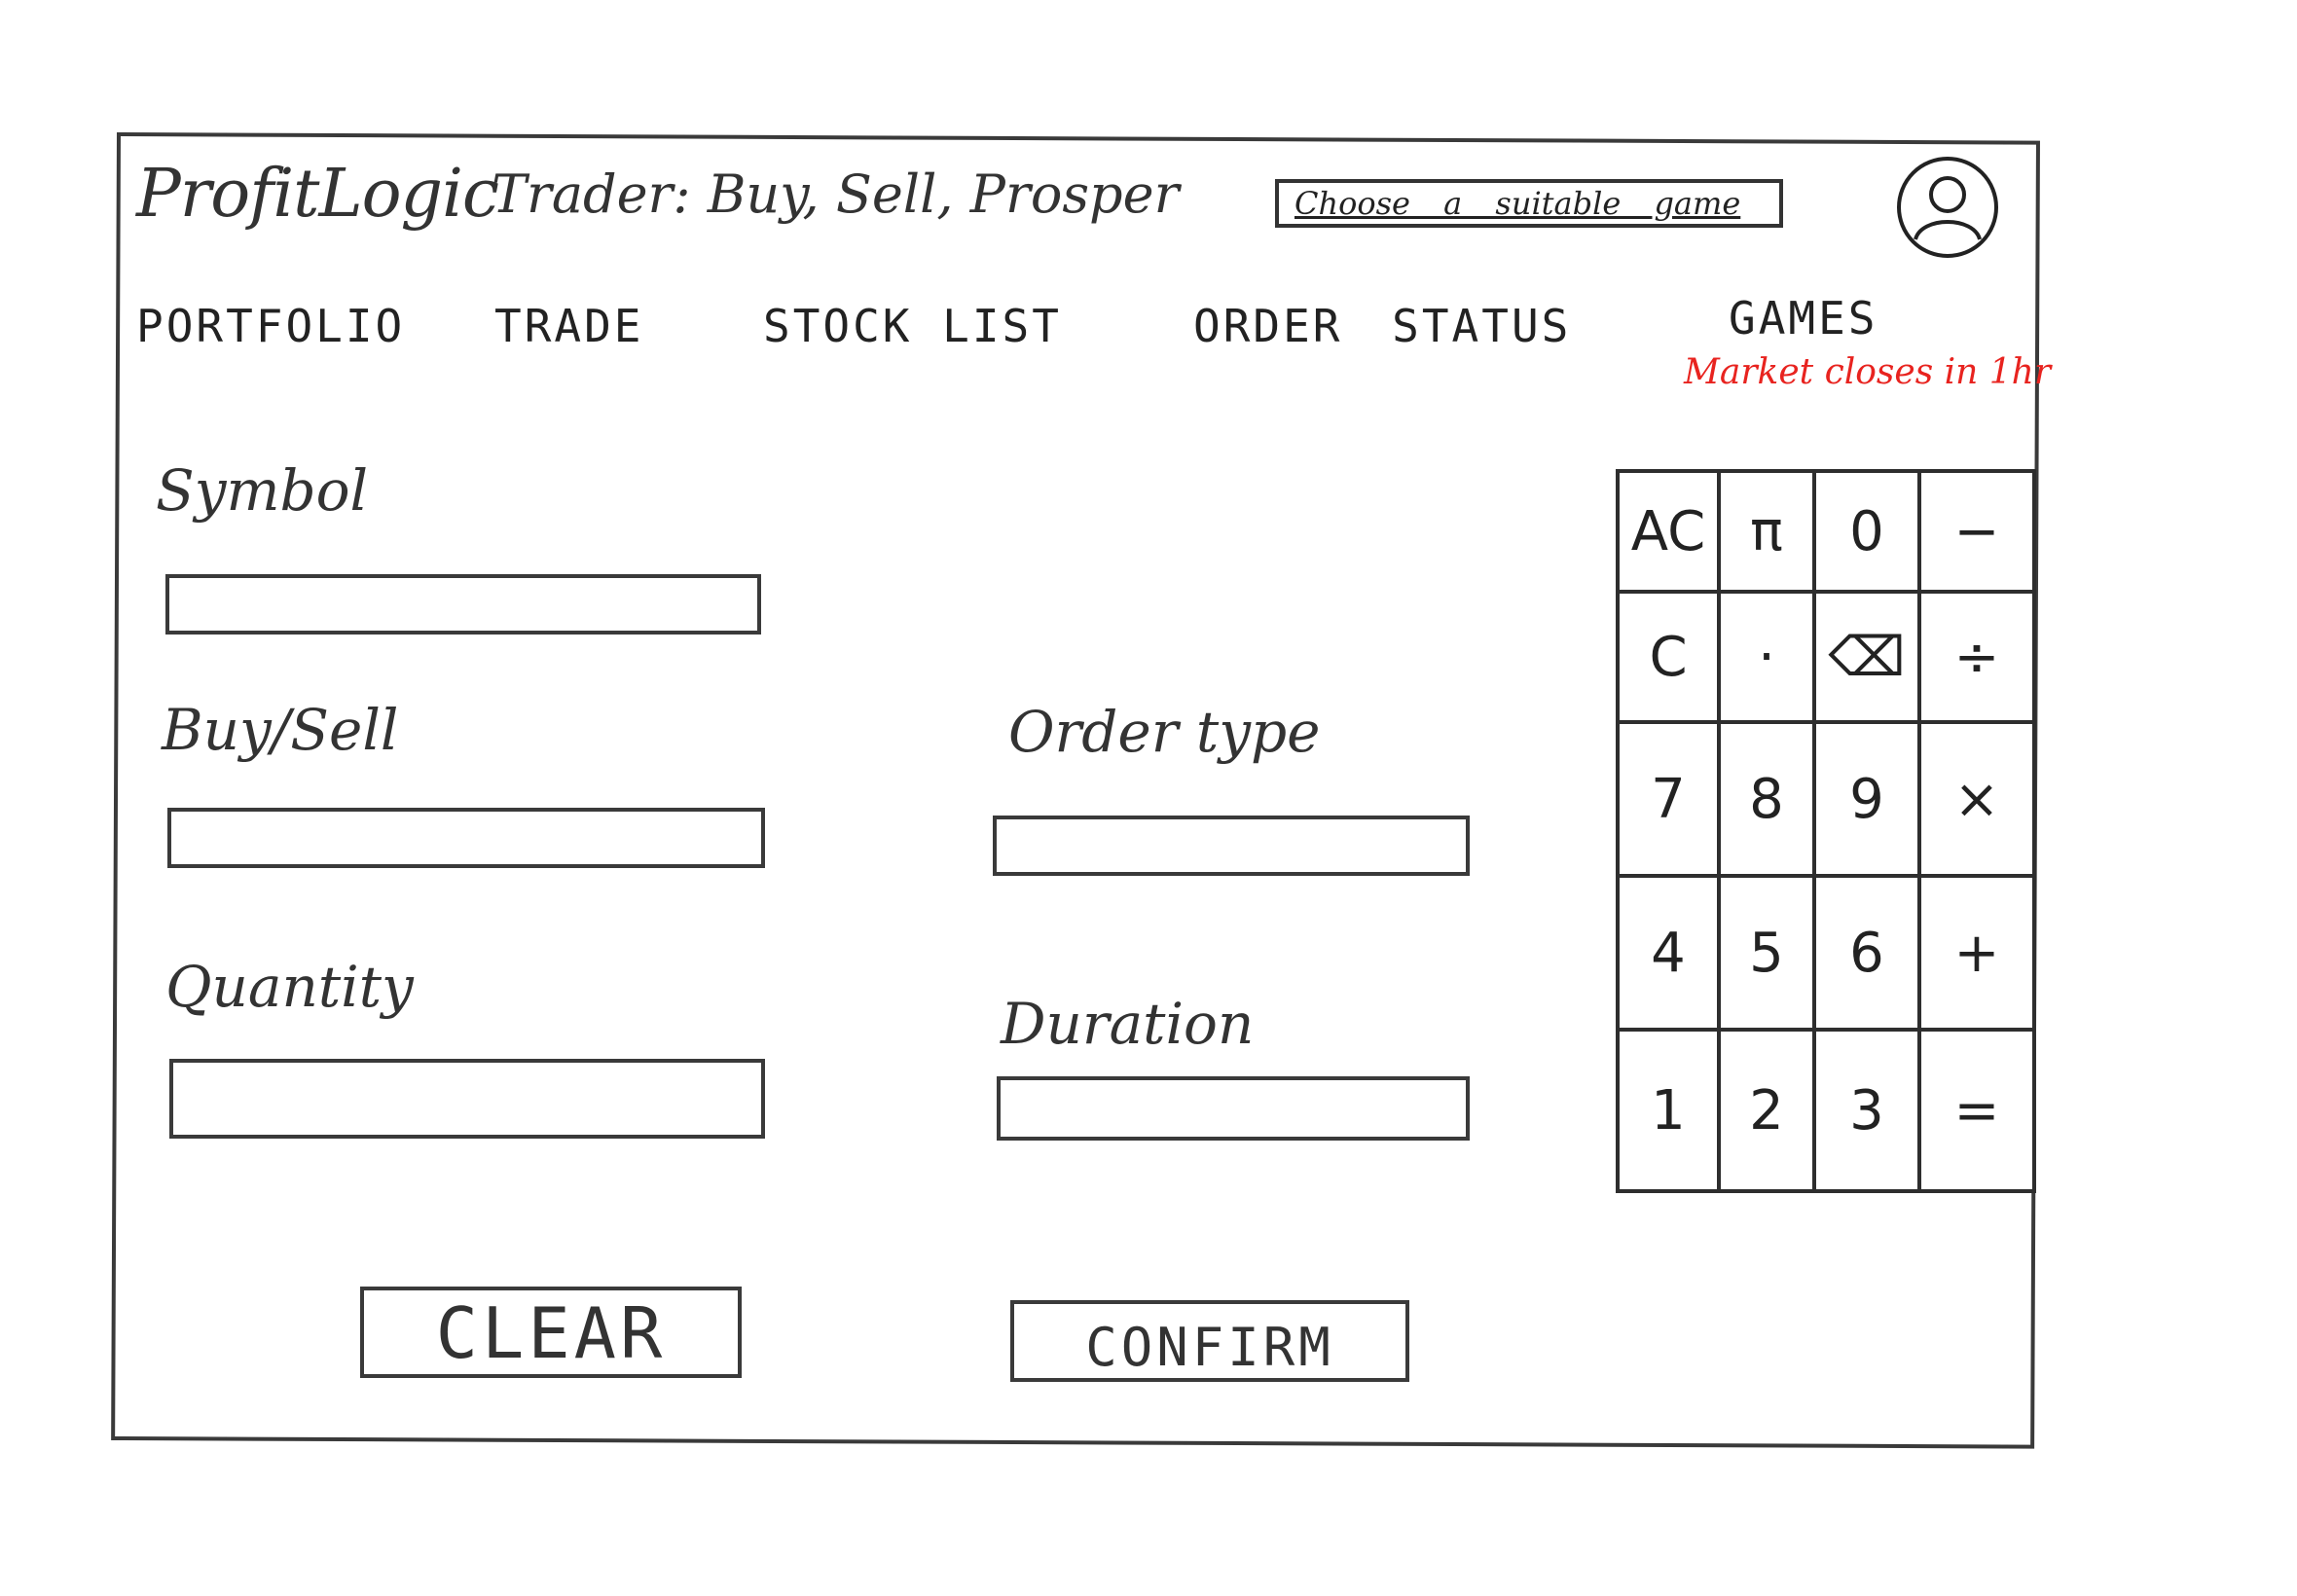  I want to click on game-select-dropdown: Choose a suitable game, so click(1529, 203).